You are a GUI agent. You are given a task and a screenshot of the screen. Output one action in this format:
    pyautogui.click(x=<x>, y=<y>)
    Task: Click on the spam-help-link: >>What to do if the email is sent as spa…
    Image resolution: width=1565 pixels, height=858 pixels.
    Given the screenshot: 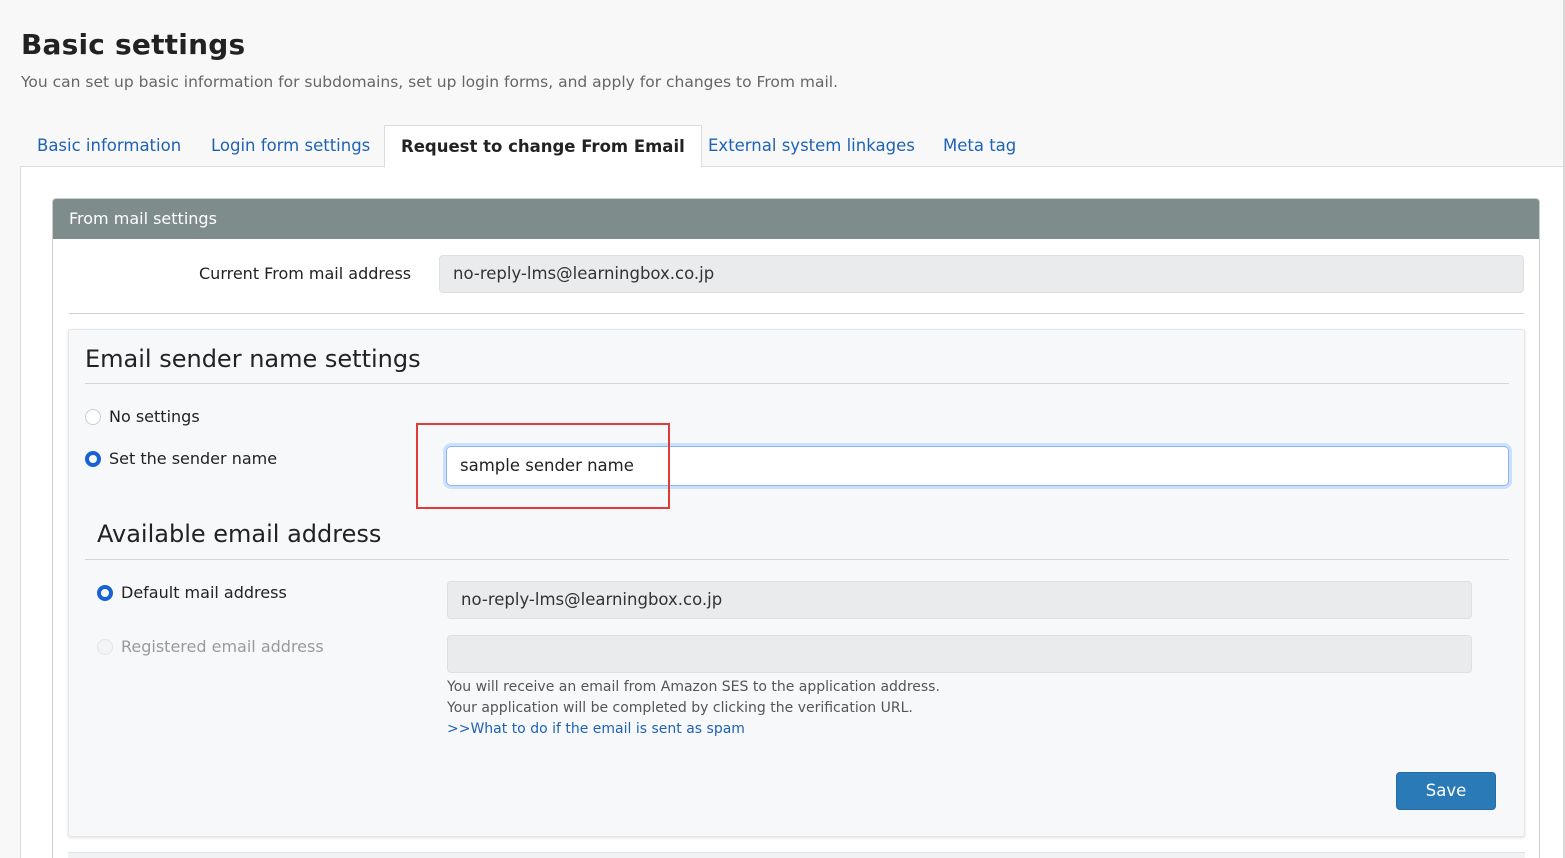 What is the action you would take?
    pyautogui.click(x=596, y=729)
    